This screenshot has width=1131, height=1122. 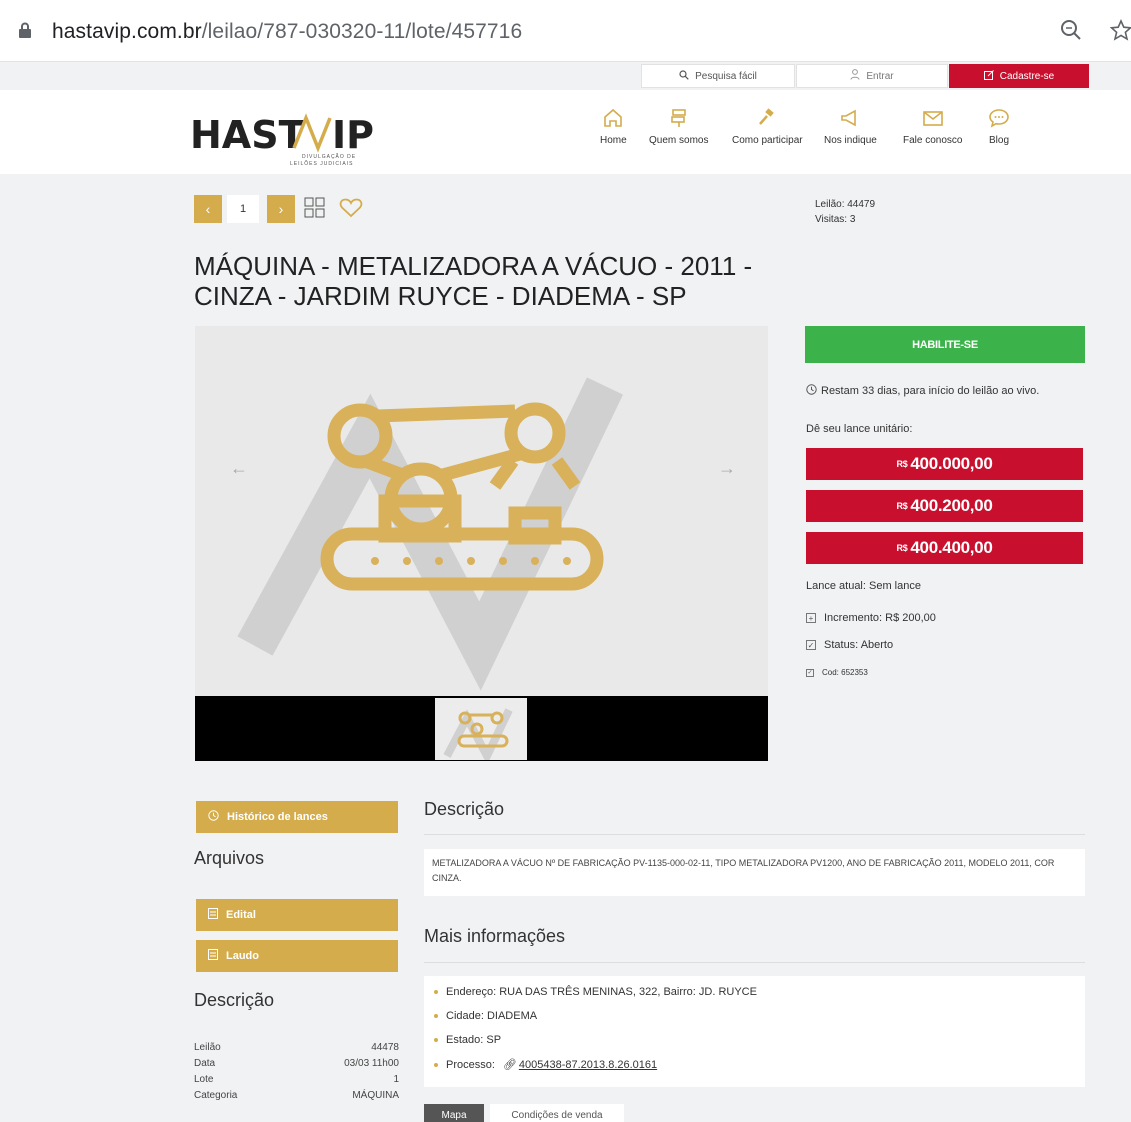 I want to click on more-info-heading: Mais informações, so click(x=495, y=936).